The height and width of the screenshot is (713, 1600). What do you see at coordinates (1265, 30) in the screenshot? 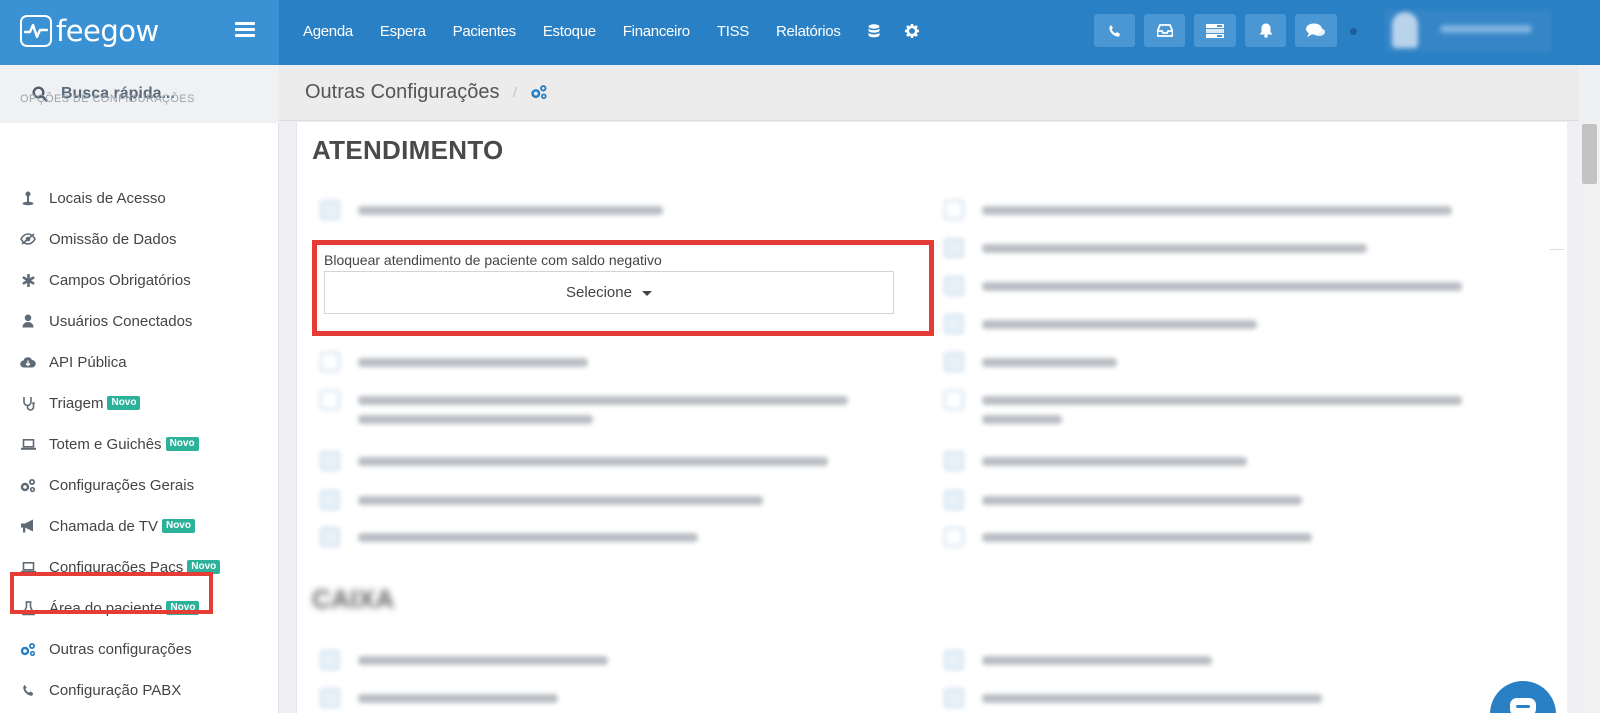
I see `bell-icon` at bounding box center [1265, 30].